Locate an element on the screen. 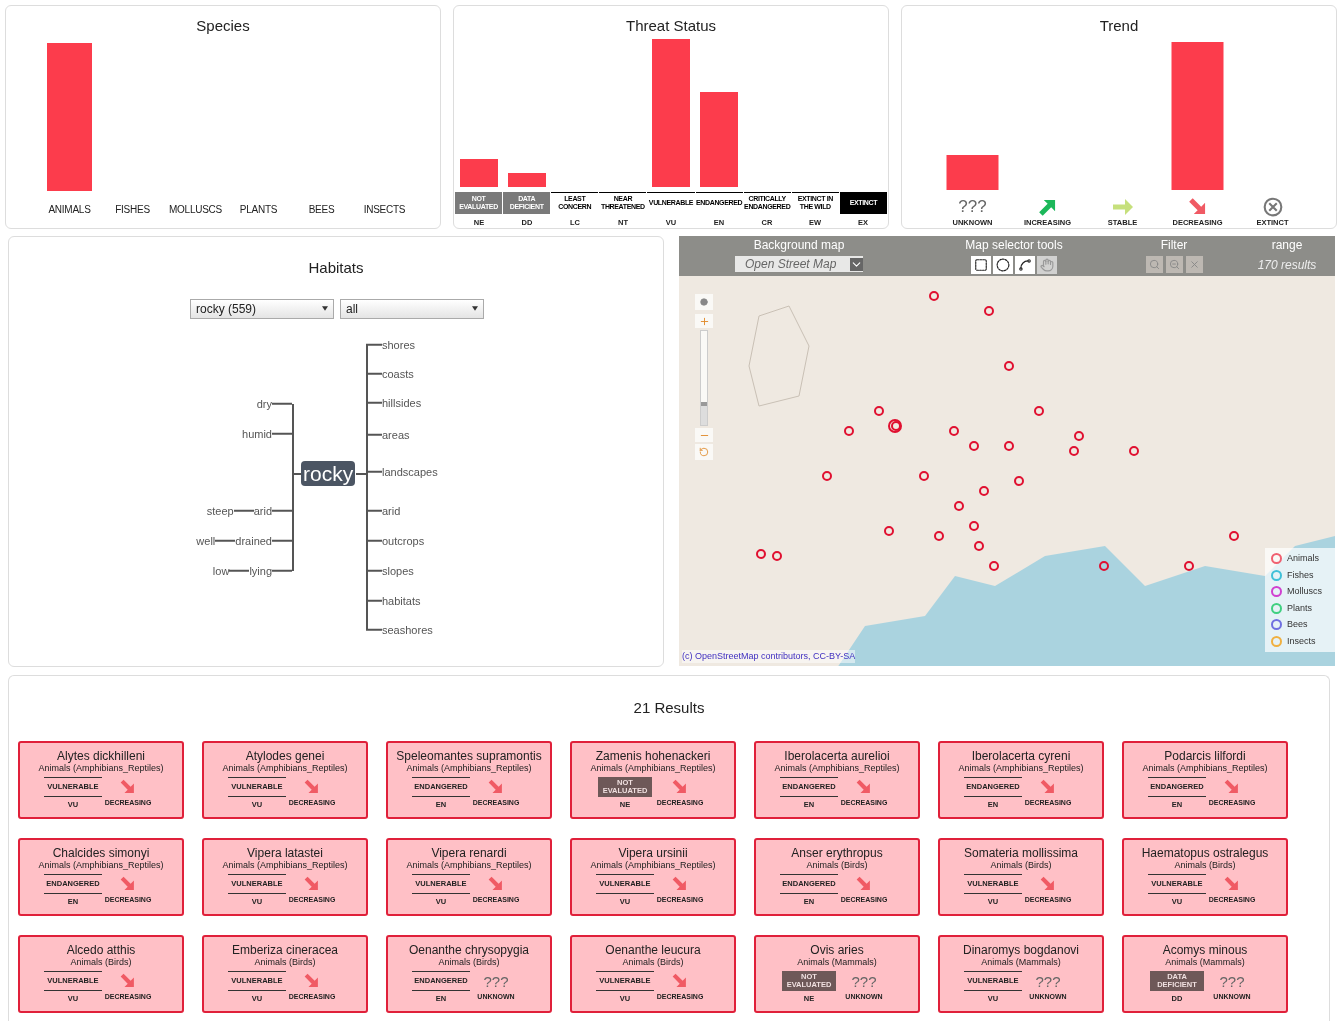 Image resolution: width=1340 pixels, height=1021 pixels. category-label: FISHES is located at coordinates (132, 210).